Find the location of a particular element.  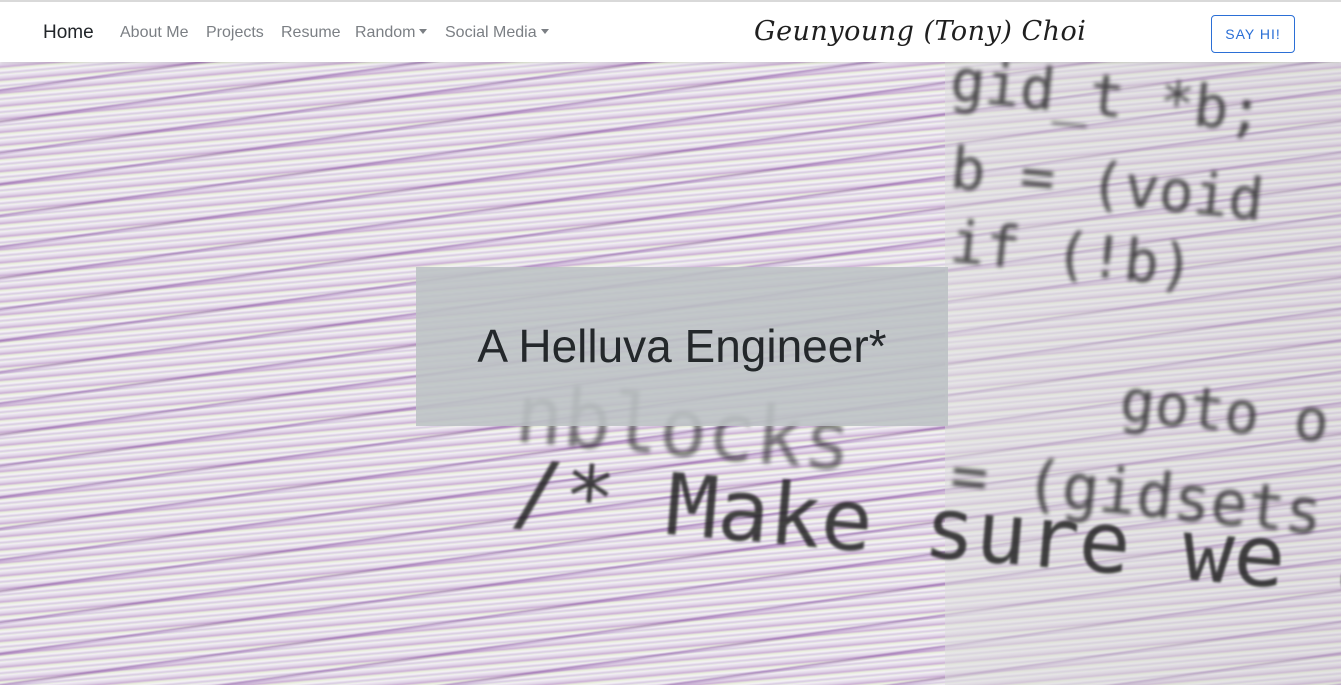

hero-headline: A Helluva Engineer* is located at coordinates (682, 346).